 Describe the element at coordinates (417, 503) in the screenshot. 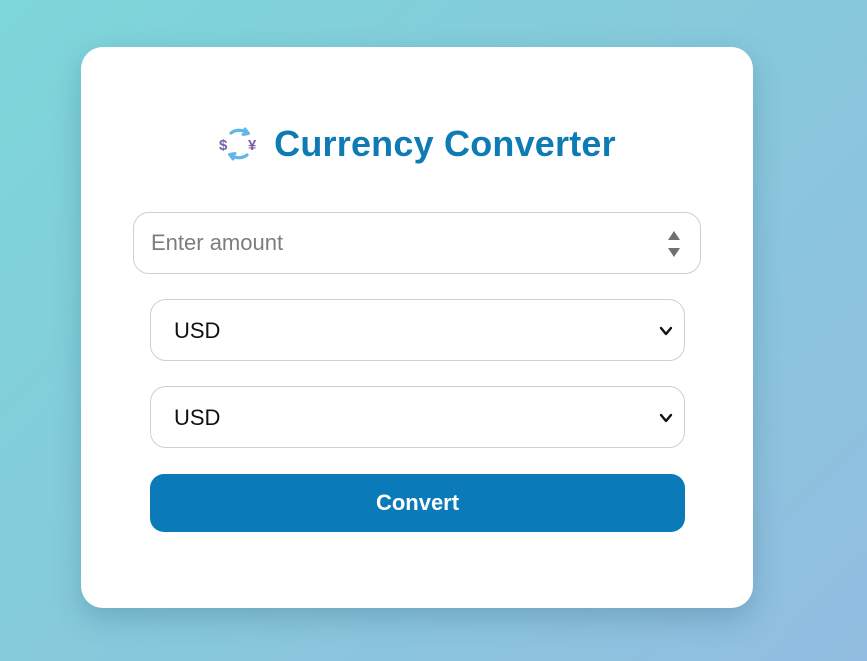

I see `convert-button: Convert` at that location.